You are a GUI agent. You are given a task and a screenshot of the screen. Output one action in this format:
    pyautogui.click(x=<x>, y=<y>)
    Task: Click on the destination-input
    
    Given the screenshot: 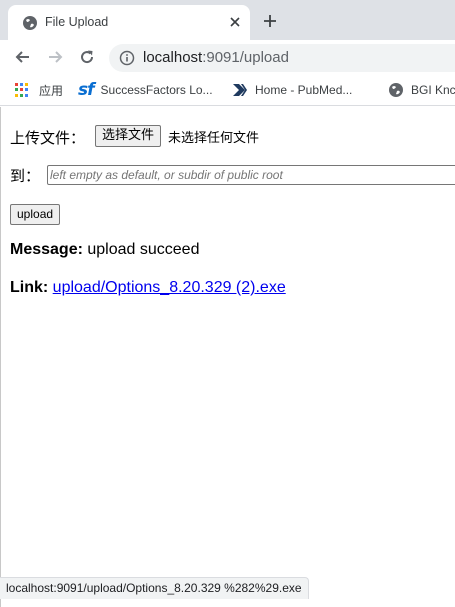 What is the action you would take?
    pyautogui.click(x=251, y=175)
    